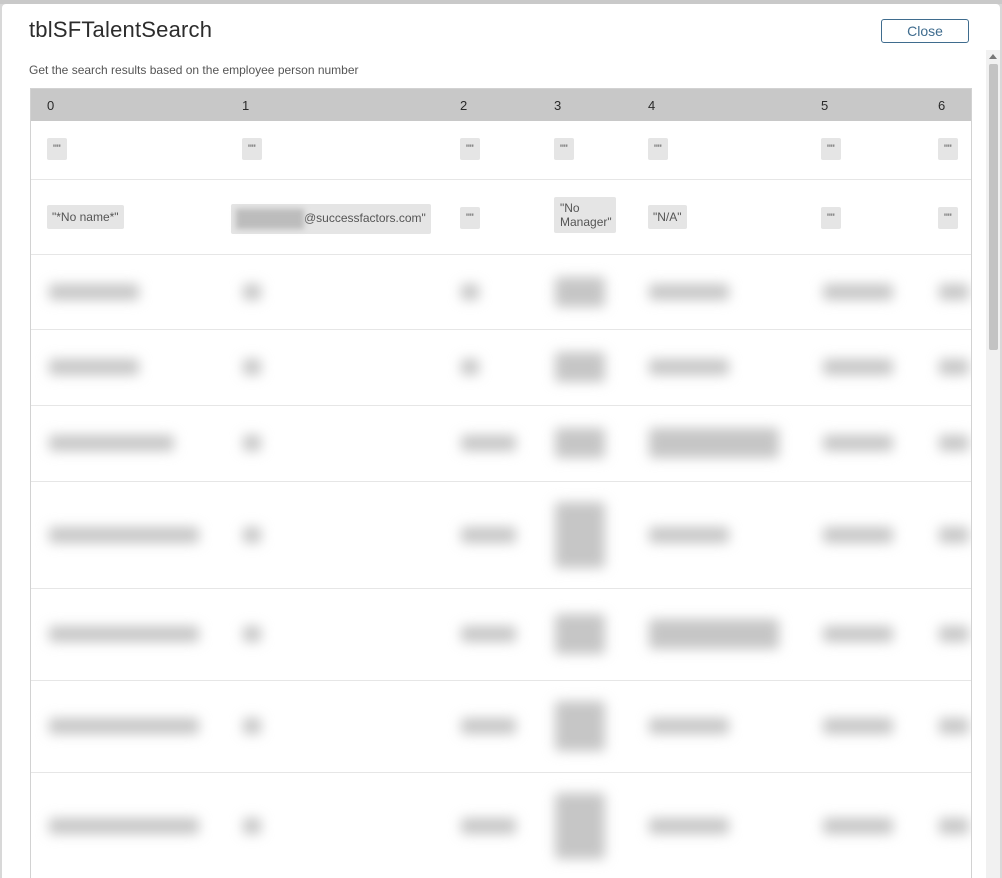  Describe the element at coordinates (121, 29) in the screenshot. I see `dialog-title: tblSFTalentSearch` at that location.